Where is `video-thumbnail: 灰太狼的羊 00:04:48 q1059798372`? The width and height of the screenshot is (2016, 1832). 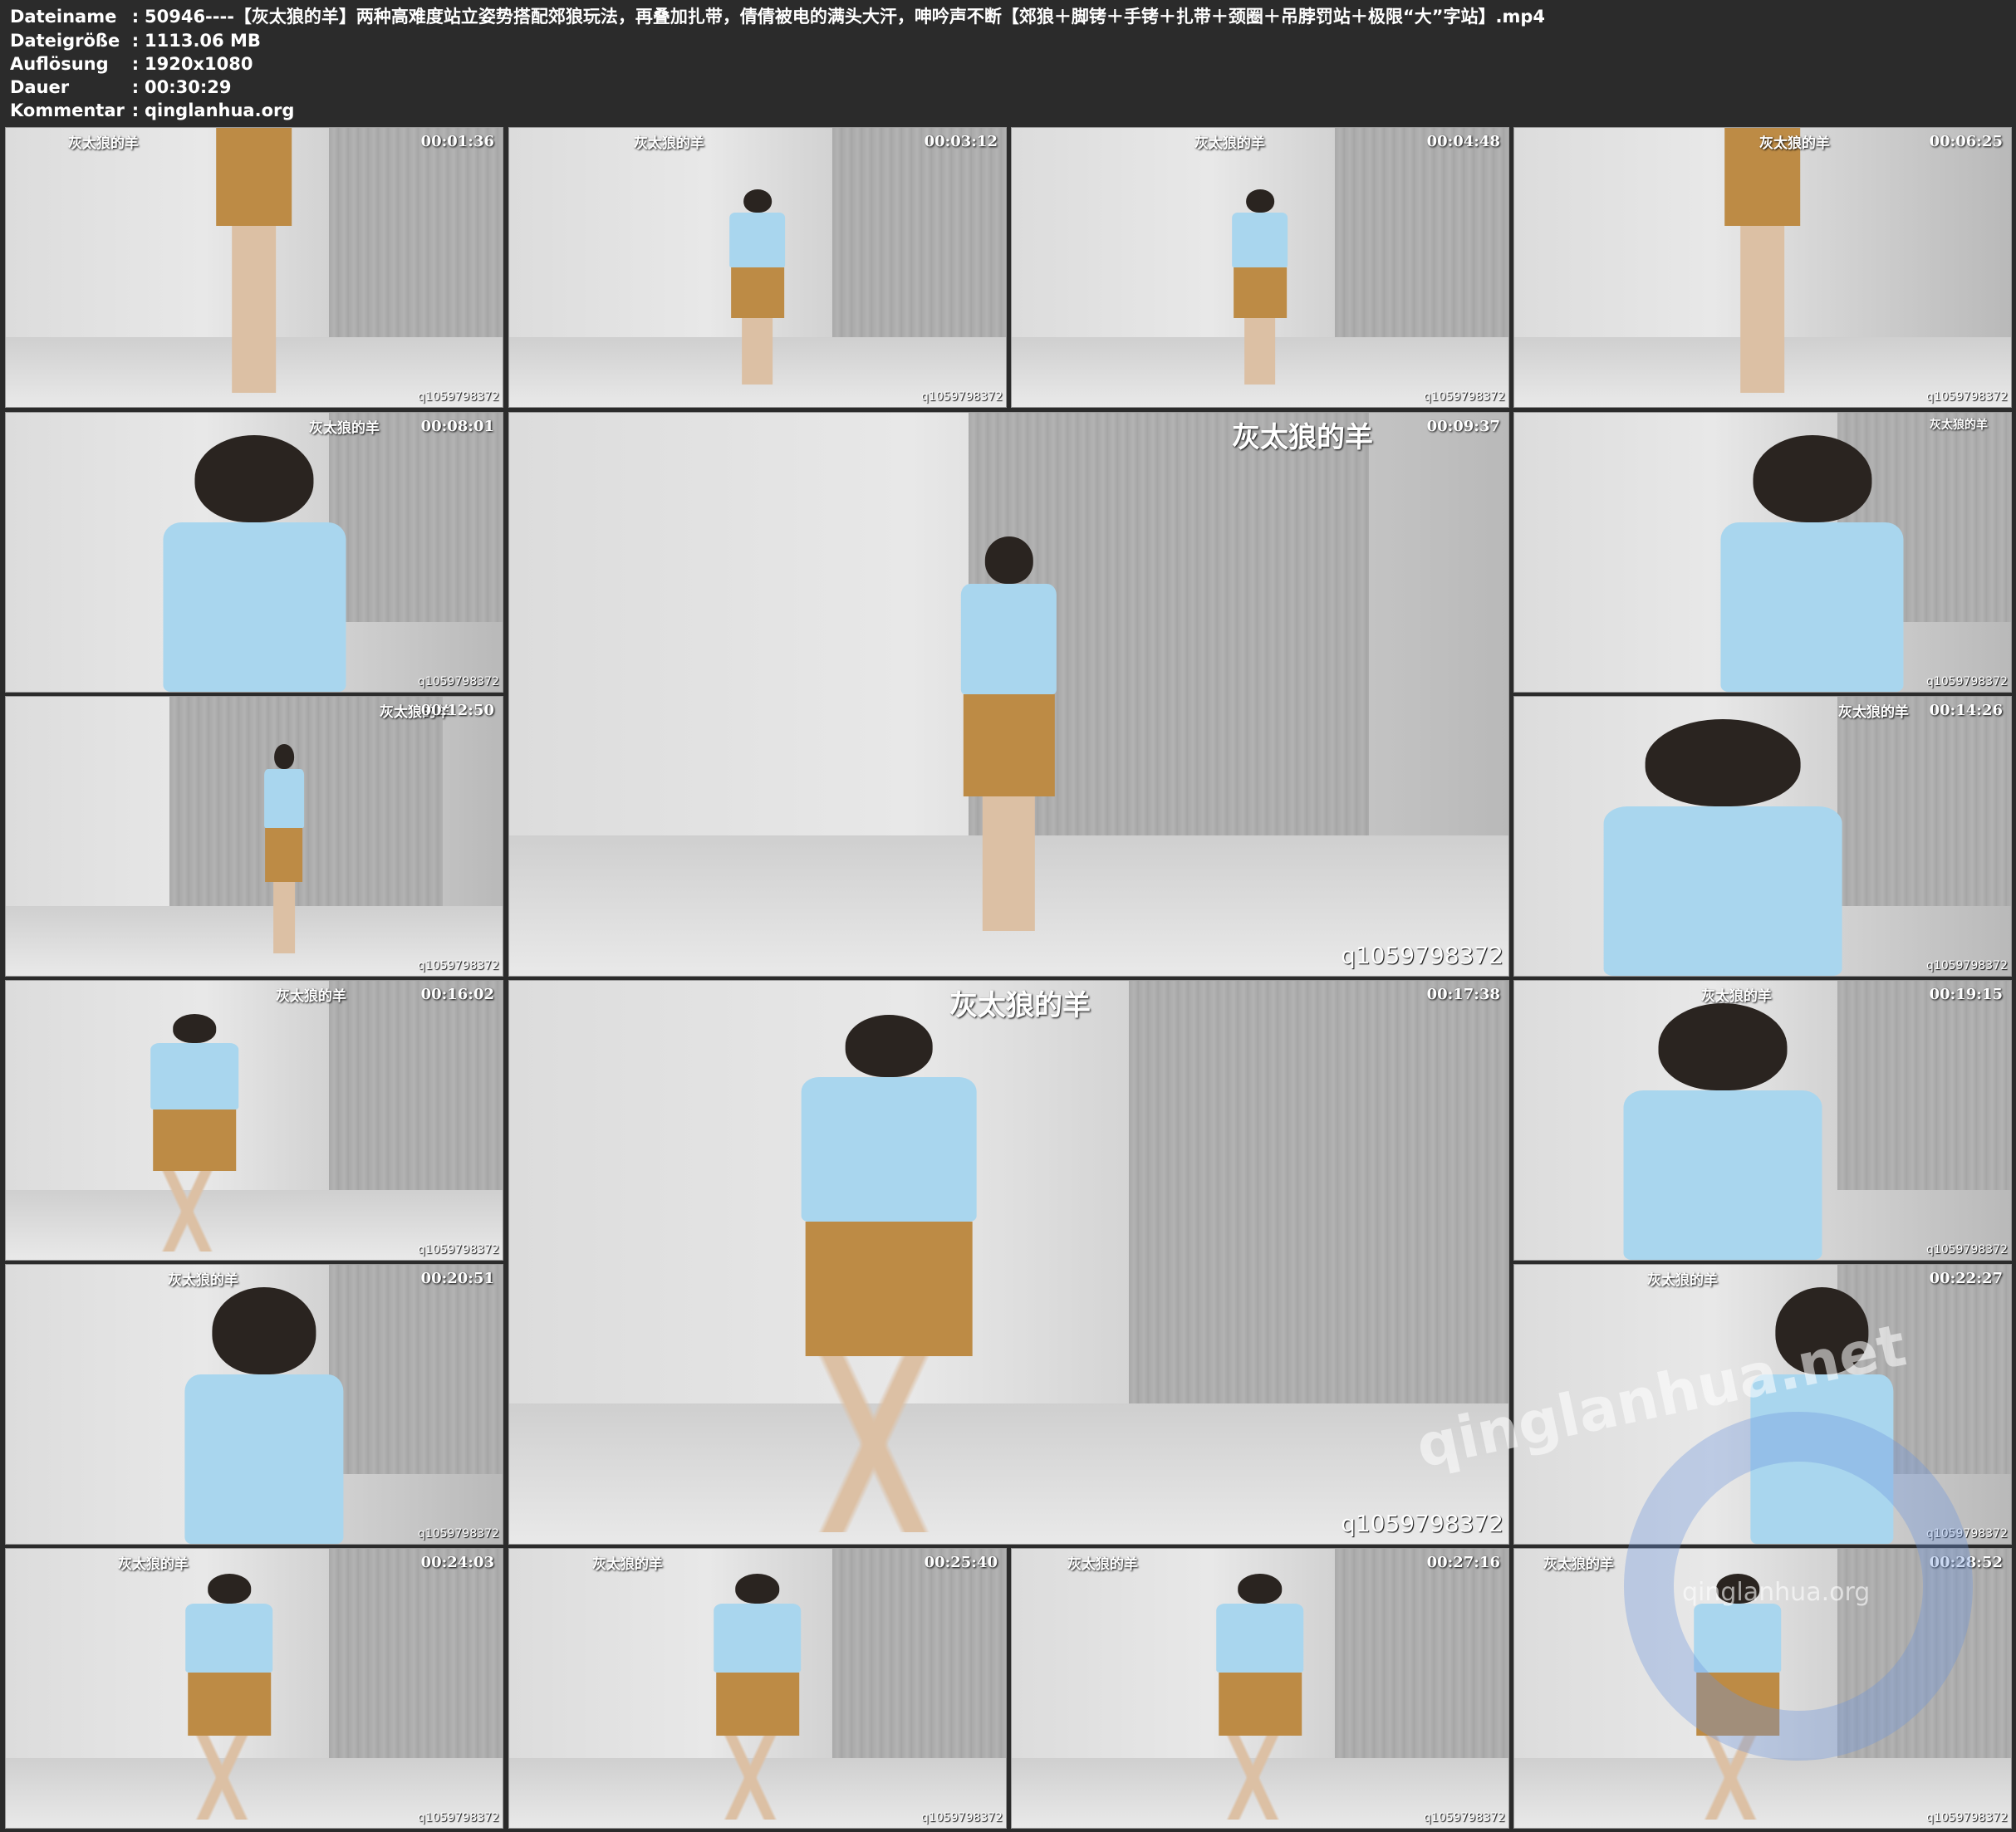
video-thumbnail: 灰太狼的羊 00:04:48 q1059798372 is located at coordinates (1260, 267).